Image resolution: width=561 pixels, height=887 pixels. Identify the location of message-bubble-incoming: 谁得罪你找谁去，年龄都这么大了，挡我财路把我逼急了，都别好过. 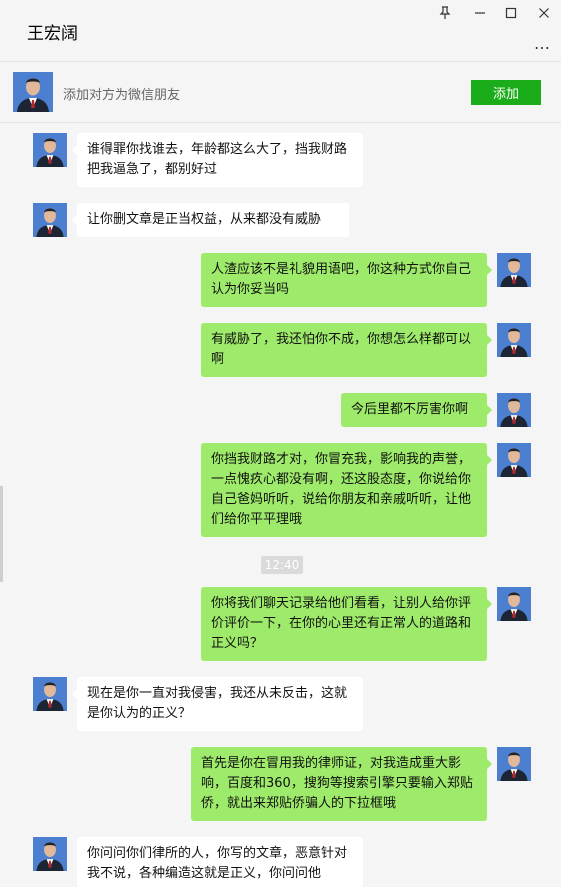
(217, 160).